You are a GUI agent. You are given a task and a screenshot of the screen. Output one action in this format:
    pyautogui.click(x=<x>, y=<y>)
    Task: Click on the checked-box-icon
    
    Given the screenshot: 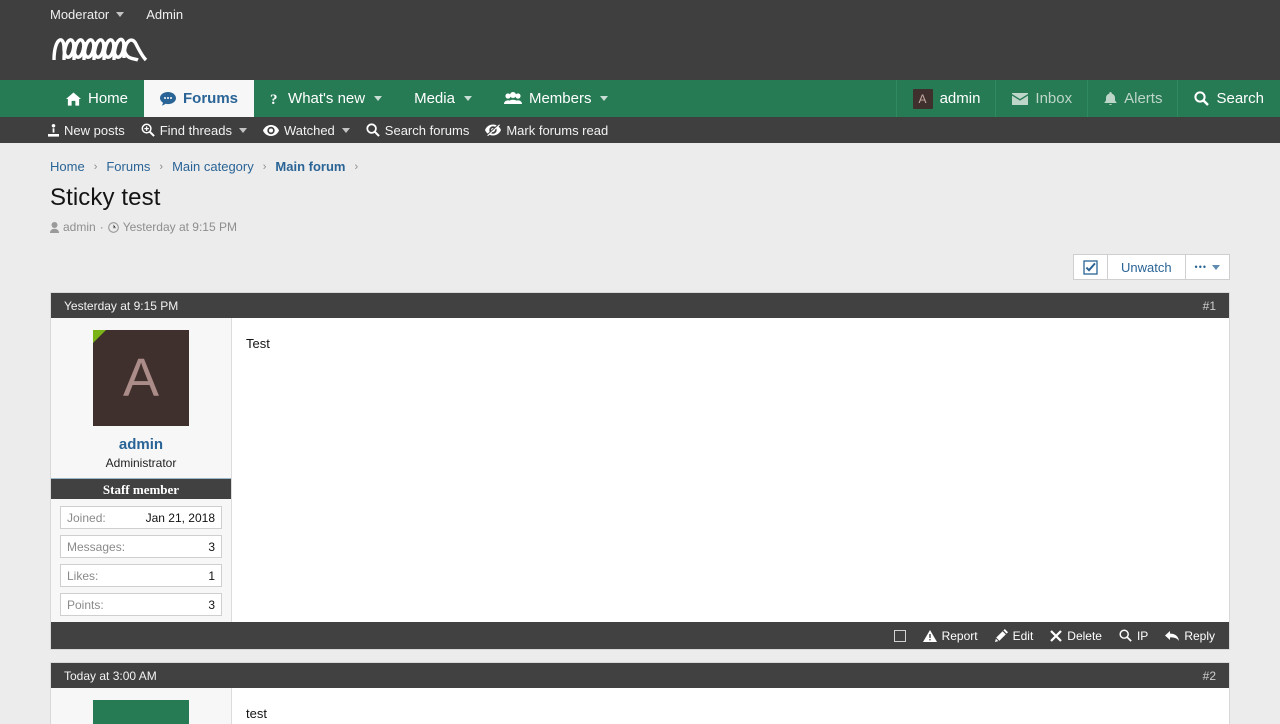 What is the action you would take?
    pyautogui.click(x=1090, y=267)
    